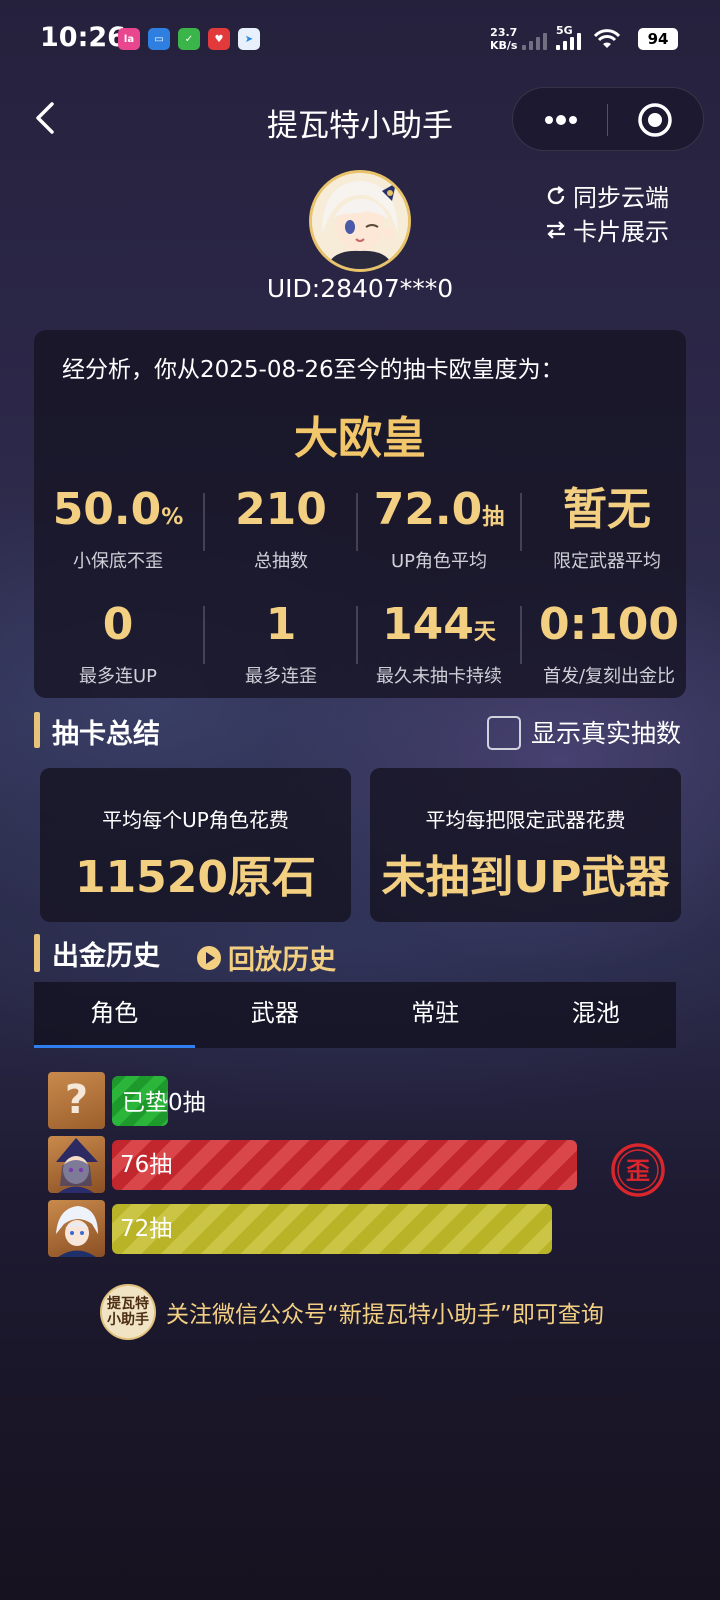 The width and height of the screenshot is (720, 1600). What do you see at coordinates (76, 1100) in the screenshot?
I see `unknown-character-icon: ?` at bounding box center [76, 1100].